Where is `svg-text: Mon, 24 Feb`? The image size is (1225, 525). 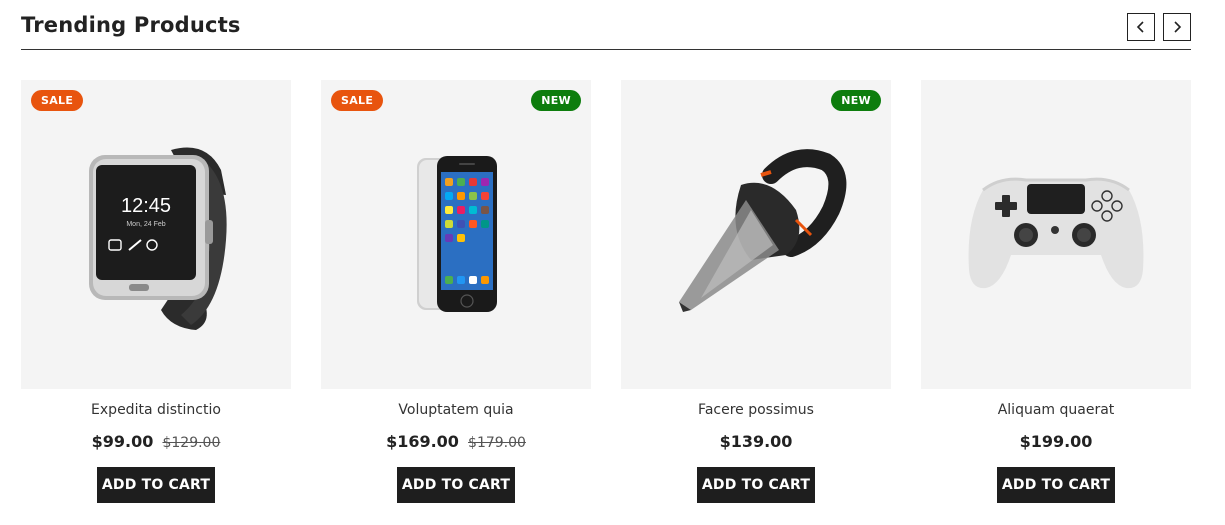
svg-text: Mon, 24 Feb is located at coordinates (145, 224).